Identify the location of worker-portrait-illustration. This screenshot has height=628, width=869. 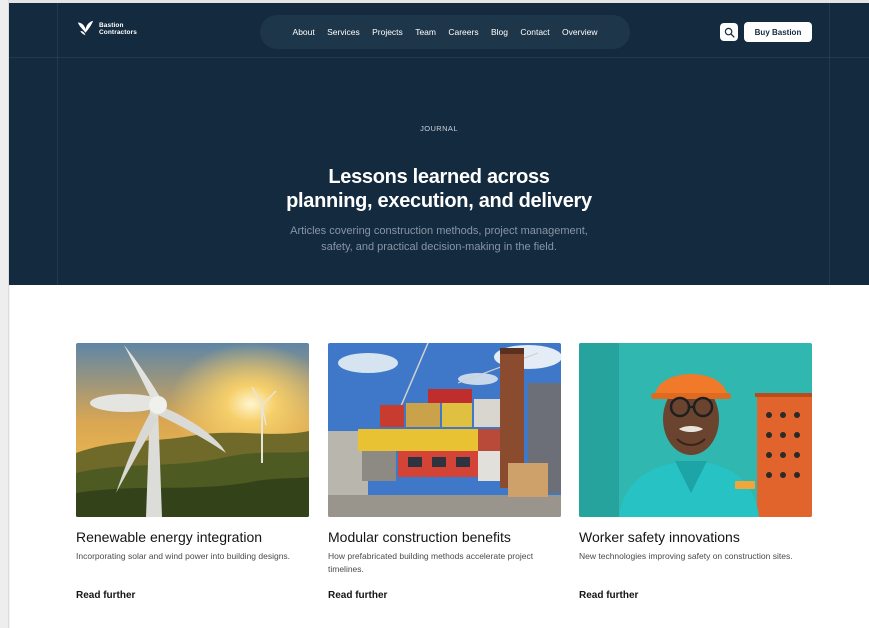
(695, 430).